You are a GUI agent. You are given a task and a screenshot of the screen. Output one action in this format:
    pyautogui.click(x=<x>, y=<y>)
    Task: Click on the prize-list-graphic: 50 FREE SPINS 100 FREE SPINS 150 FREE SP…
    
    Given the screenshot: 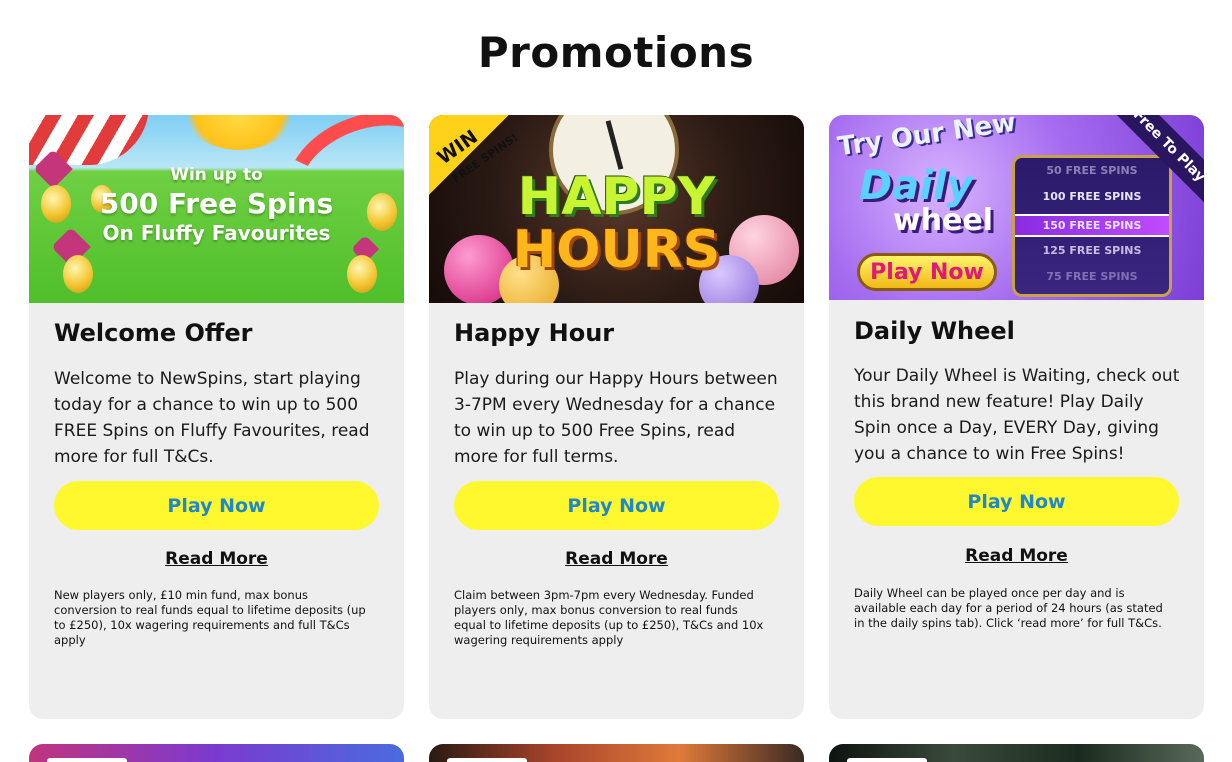 What is the action you would take?
    pyautogui.click(x=1092, y=226)
    